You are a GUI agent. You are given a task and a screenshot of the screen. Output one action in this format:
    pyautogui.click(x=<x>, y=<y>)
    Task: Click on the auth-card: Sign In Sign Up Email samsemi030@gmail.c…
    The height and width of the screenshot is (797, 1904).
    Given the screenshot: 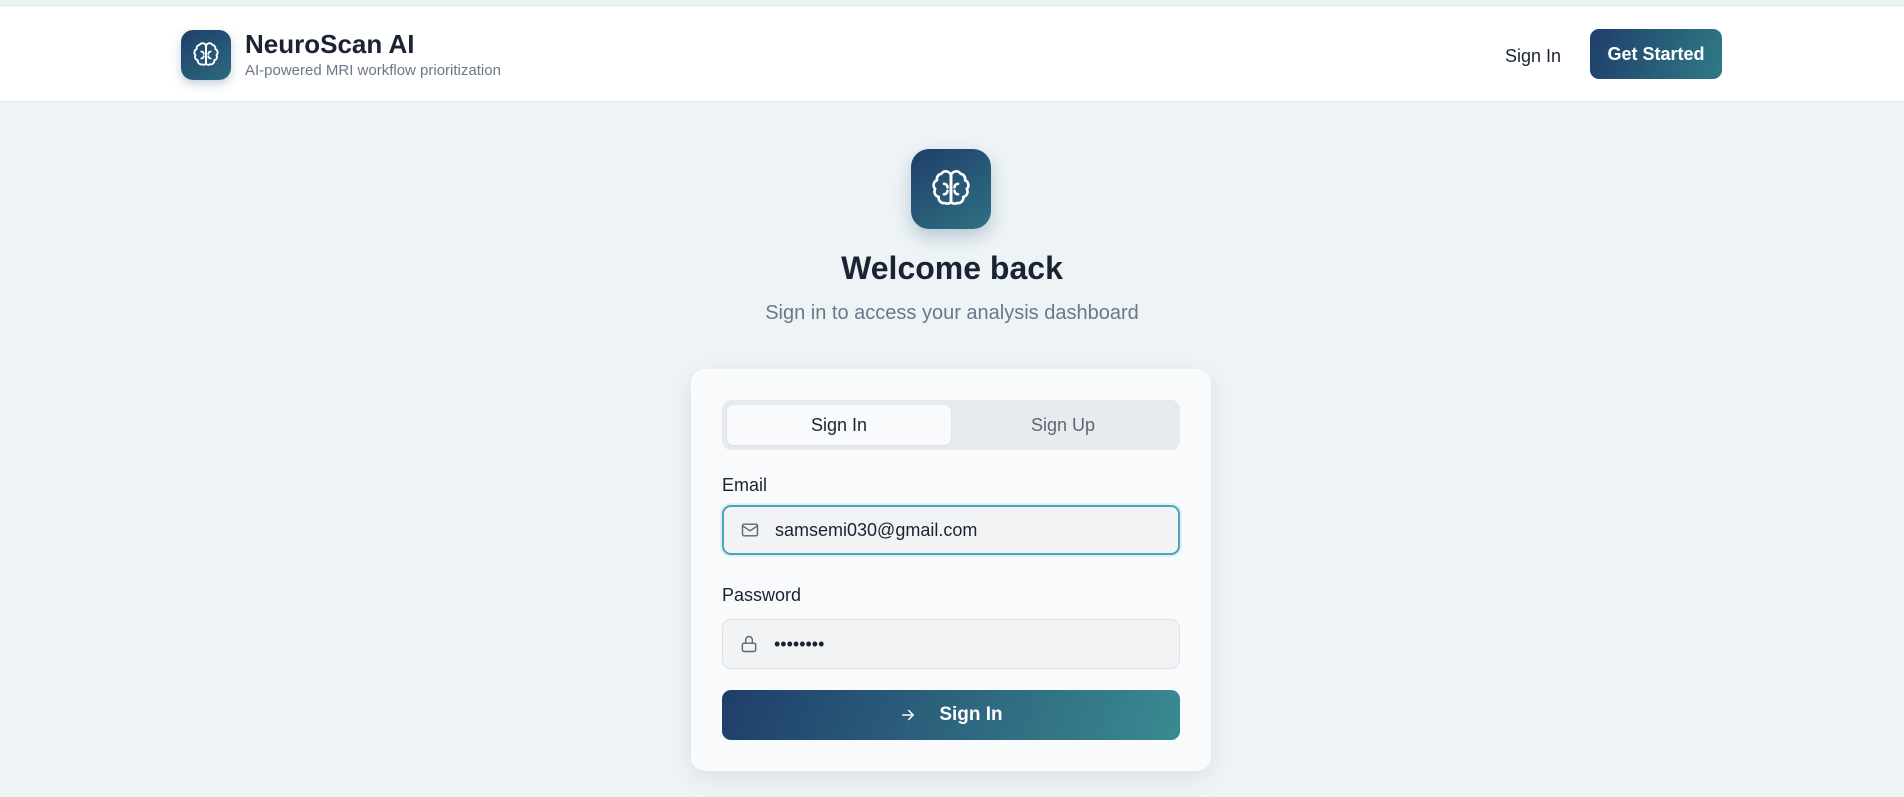 What is the action you would take?
    pyautogui.click(x=951, y=570)
    